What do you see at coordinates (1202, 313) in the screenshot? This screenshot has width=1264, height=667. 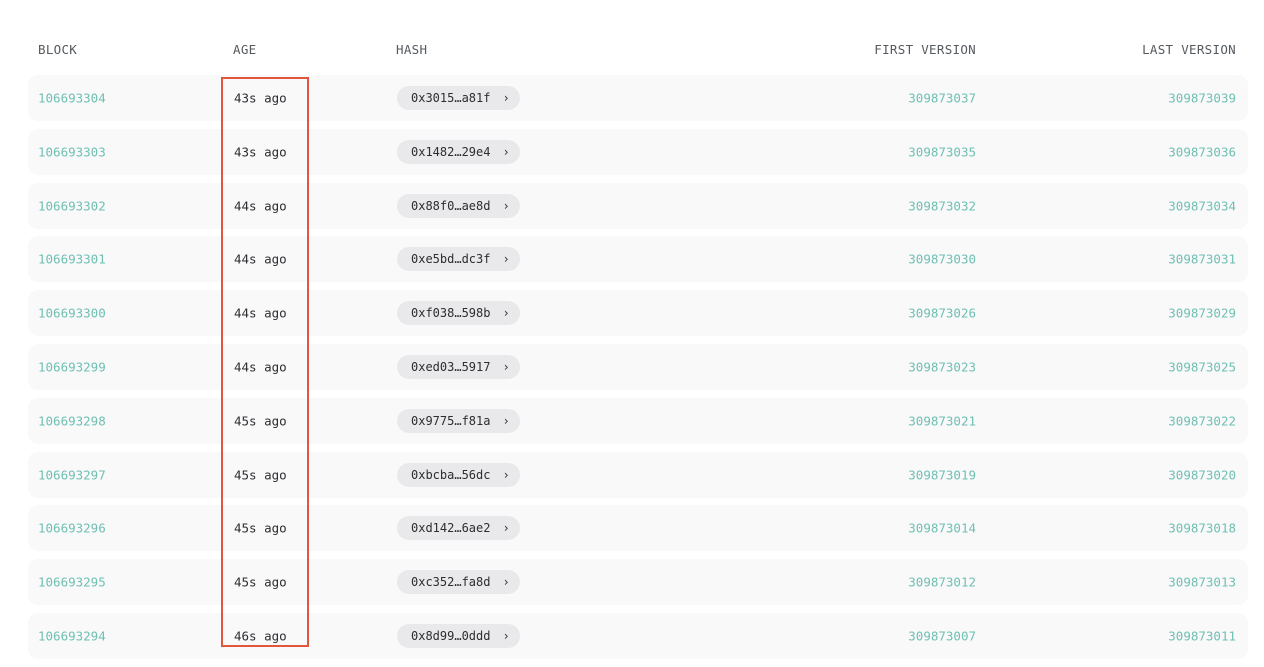 I see `last-version-link: 309873029` at bounding box center [1202, 313].